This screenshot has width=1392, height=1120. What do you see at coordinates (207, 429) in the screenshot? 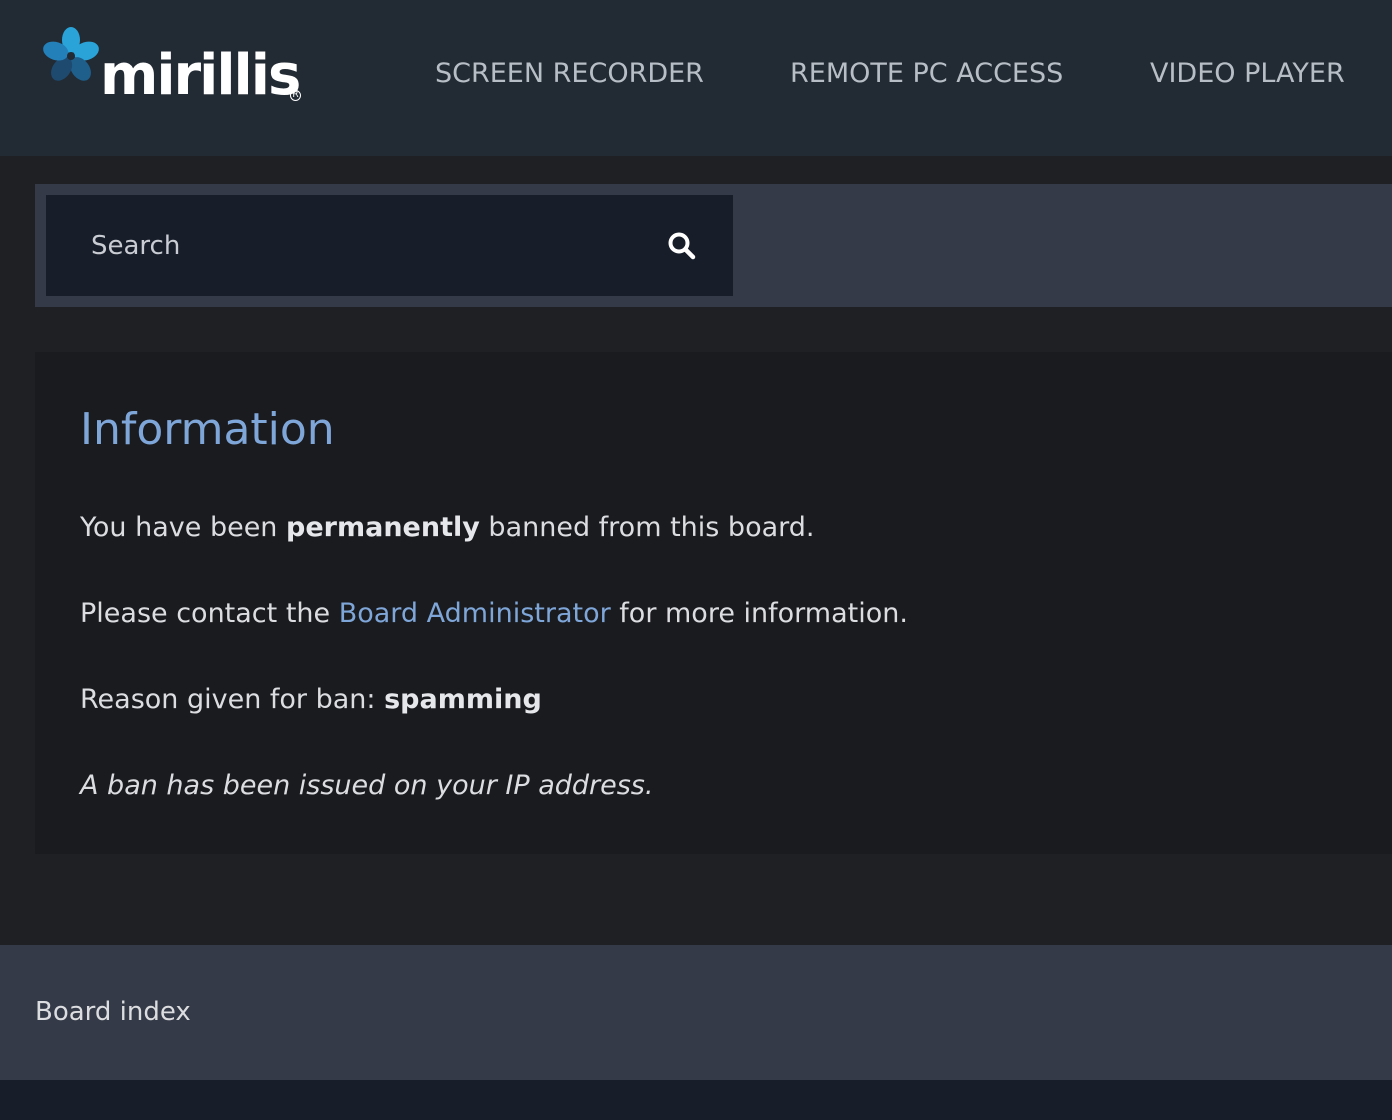
I see `page-title: Information` at bounding box center [207, 429].